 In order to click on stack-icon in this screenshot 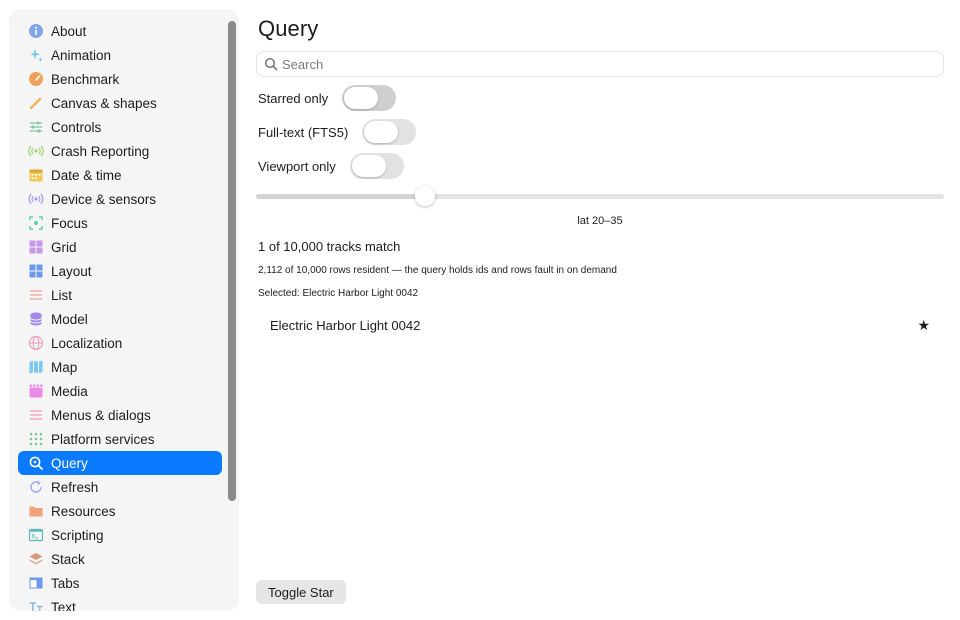, I will do `click(35, 559)`.